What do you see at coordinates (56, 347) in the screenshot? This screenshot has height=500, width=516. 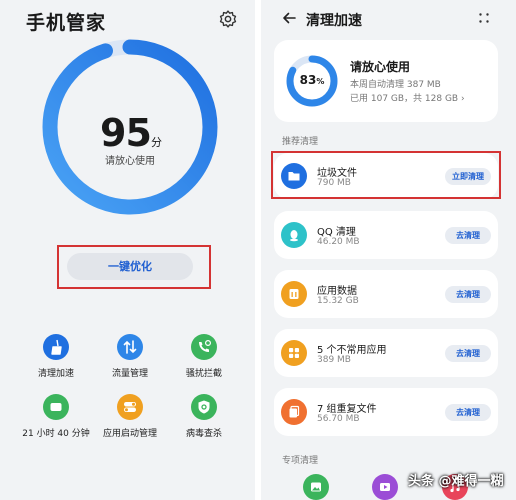 I see `broom-icon` at bounding box center [56, 347].